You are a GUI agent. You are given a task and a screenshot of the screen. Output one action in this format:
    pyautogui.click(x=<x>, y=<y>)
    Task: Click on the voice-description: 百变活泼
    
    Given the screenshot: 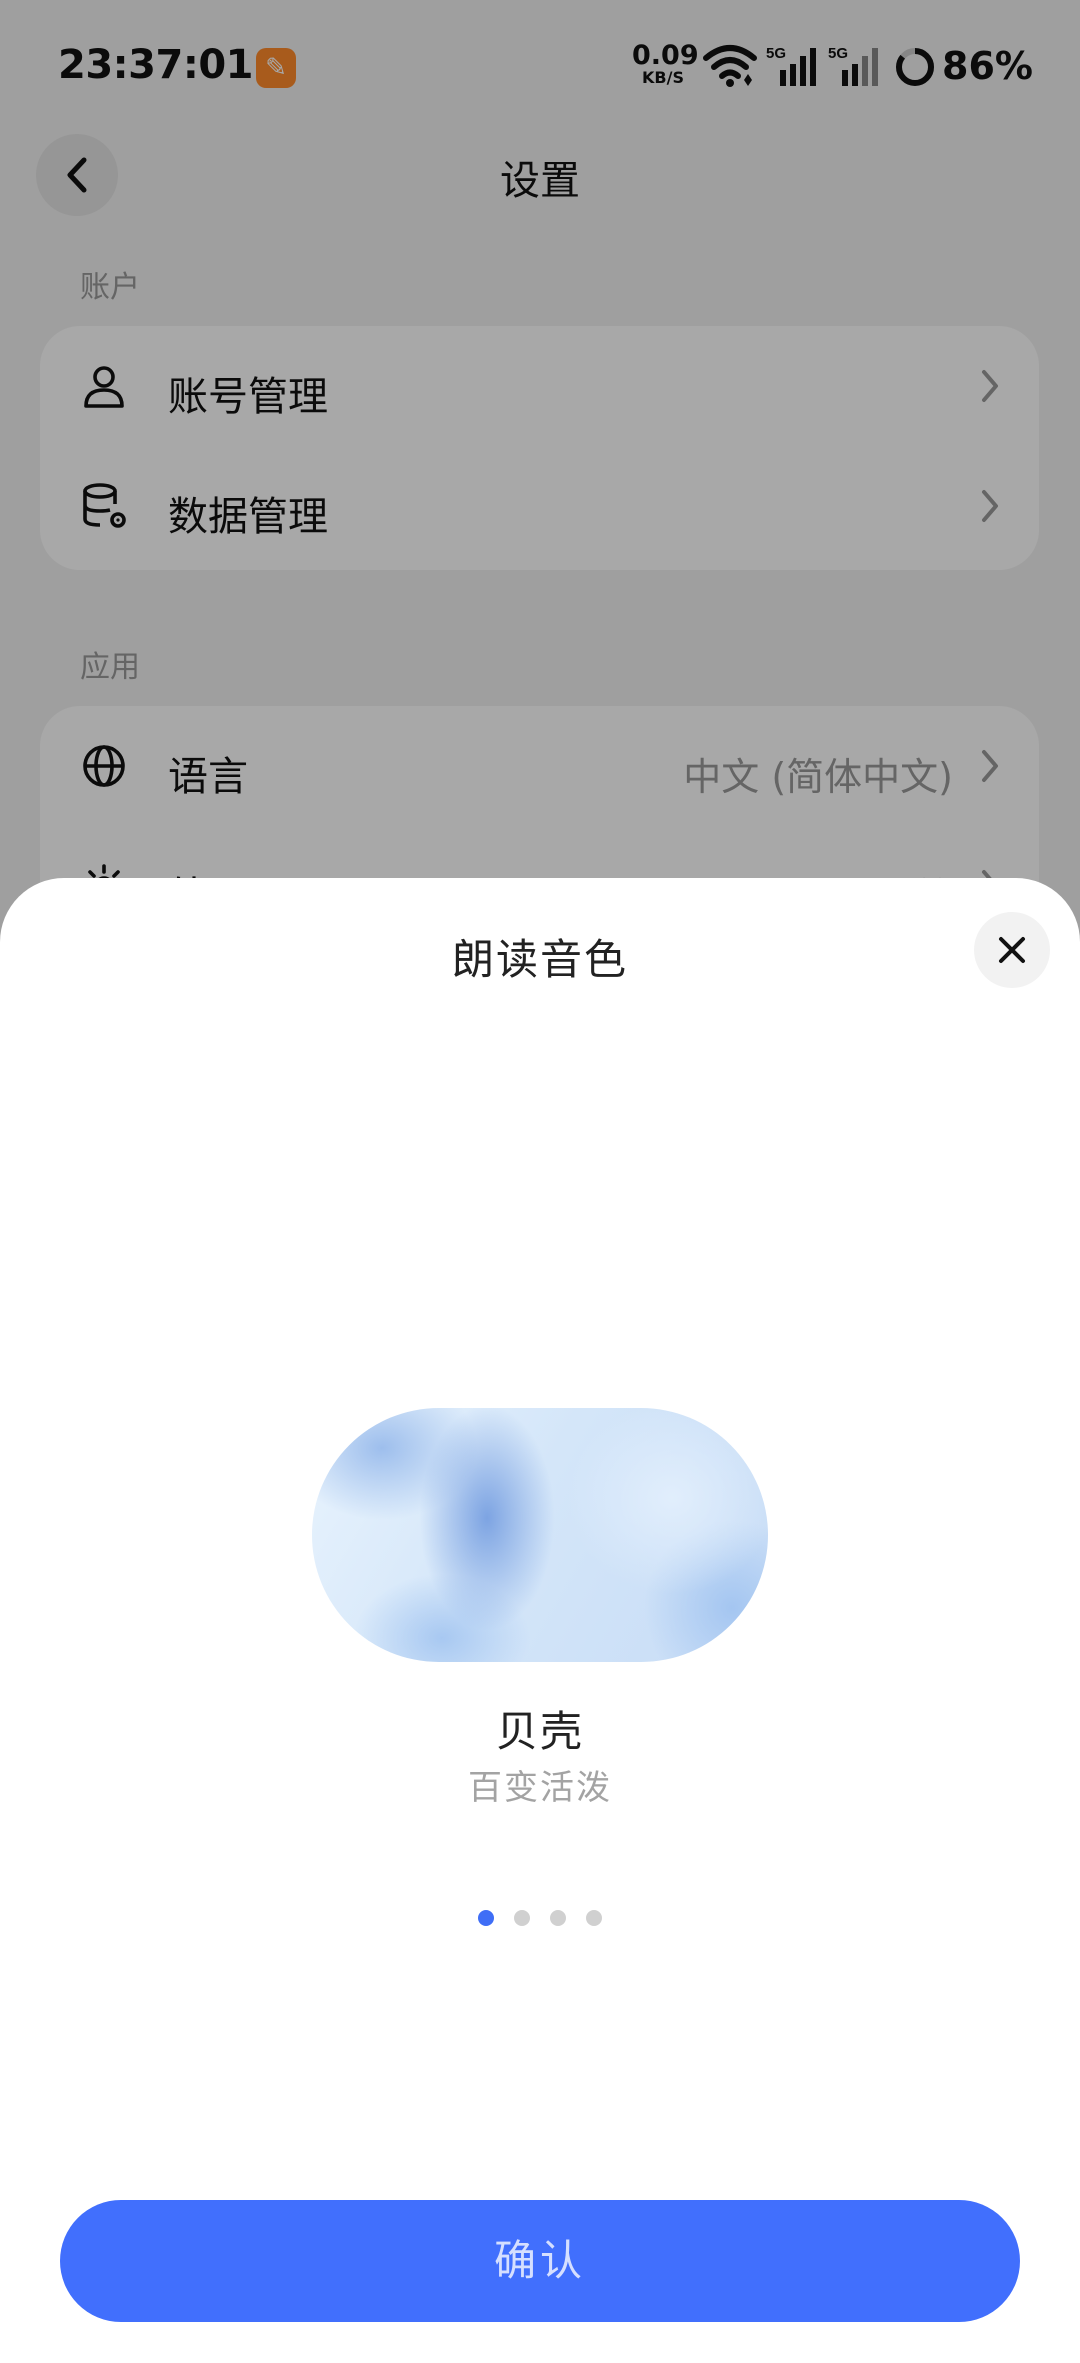 What is the action you would take?
    pyautogui.click(x=540, y=1788)
    